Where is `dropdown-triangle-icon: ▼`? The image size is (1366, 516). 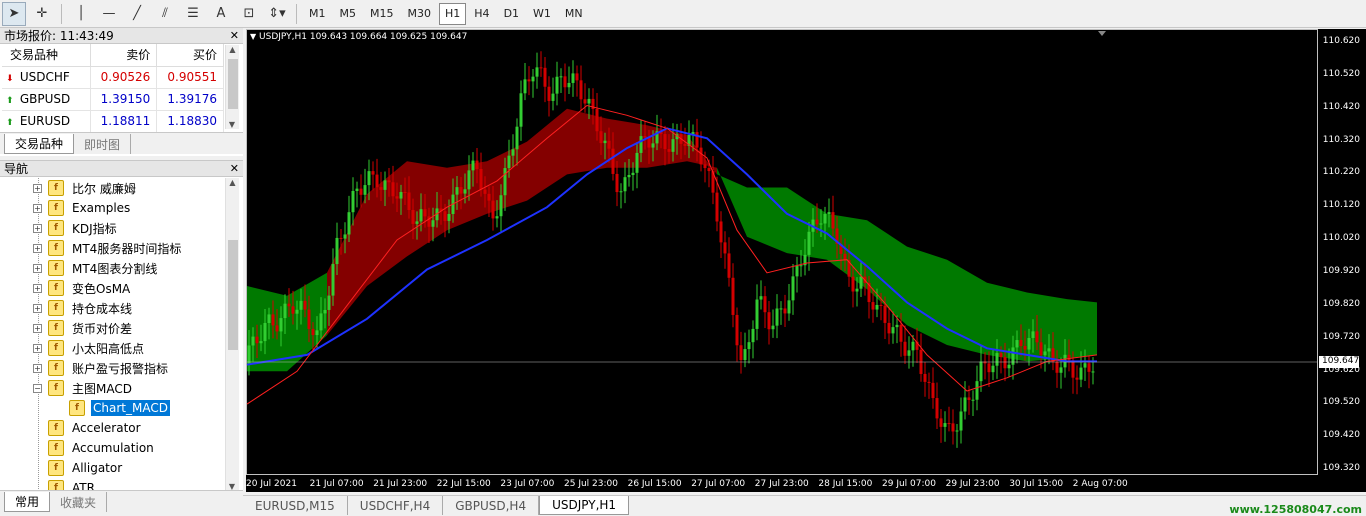 dropdown-triangle-icon: ▼ is located at coordinates (253, 36).